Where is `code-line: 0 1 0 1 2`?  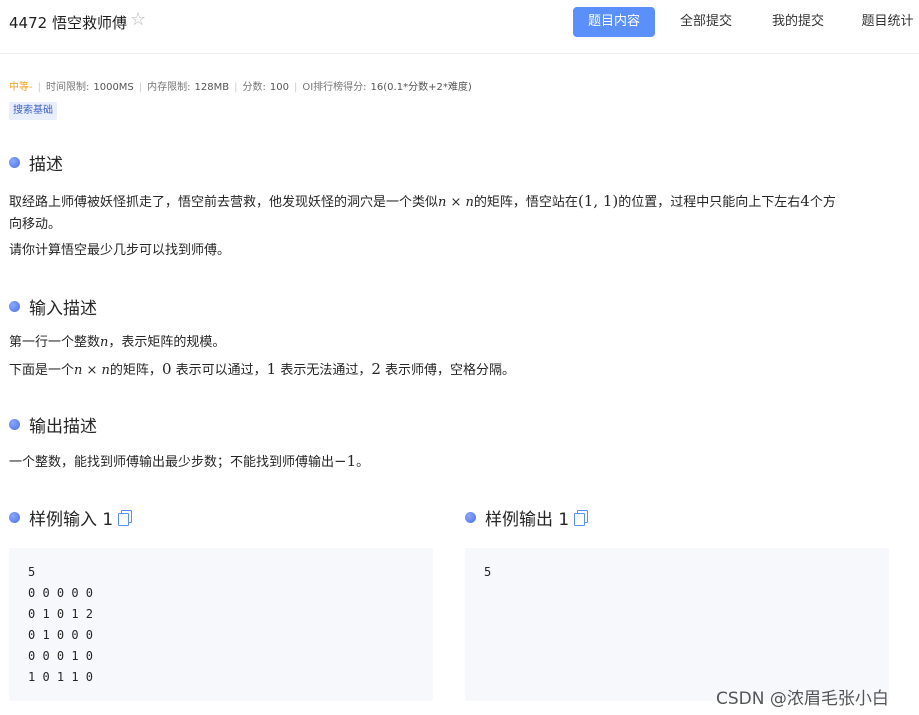 code-line: 0 1 0 1 2 is located at coordinates (61, 614).